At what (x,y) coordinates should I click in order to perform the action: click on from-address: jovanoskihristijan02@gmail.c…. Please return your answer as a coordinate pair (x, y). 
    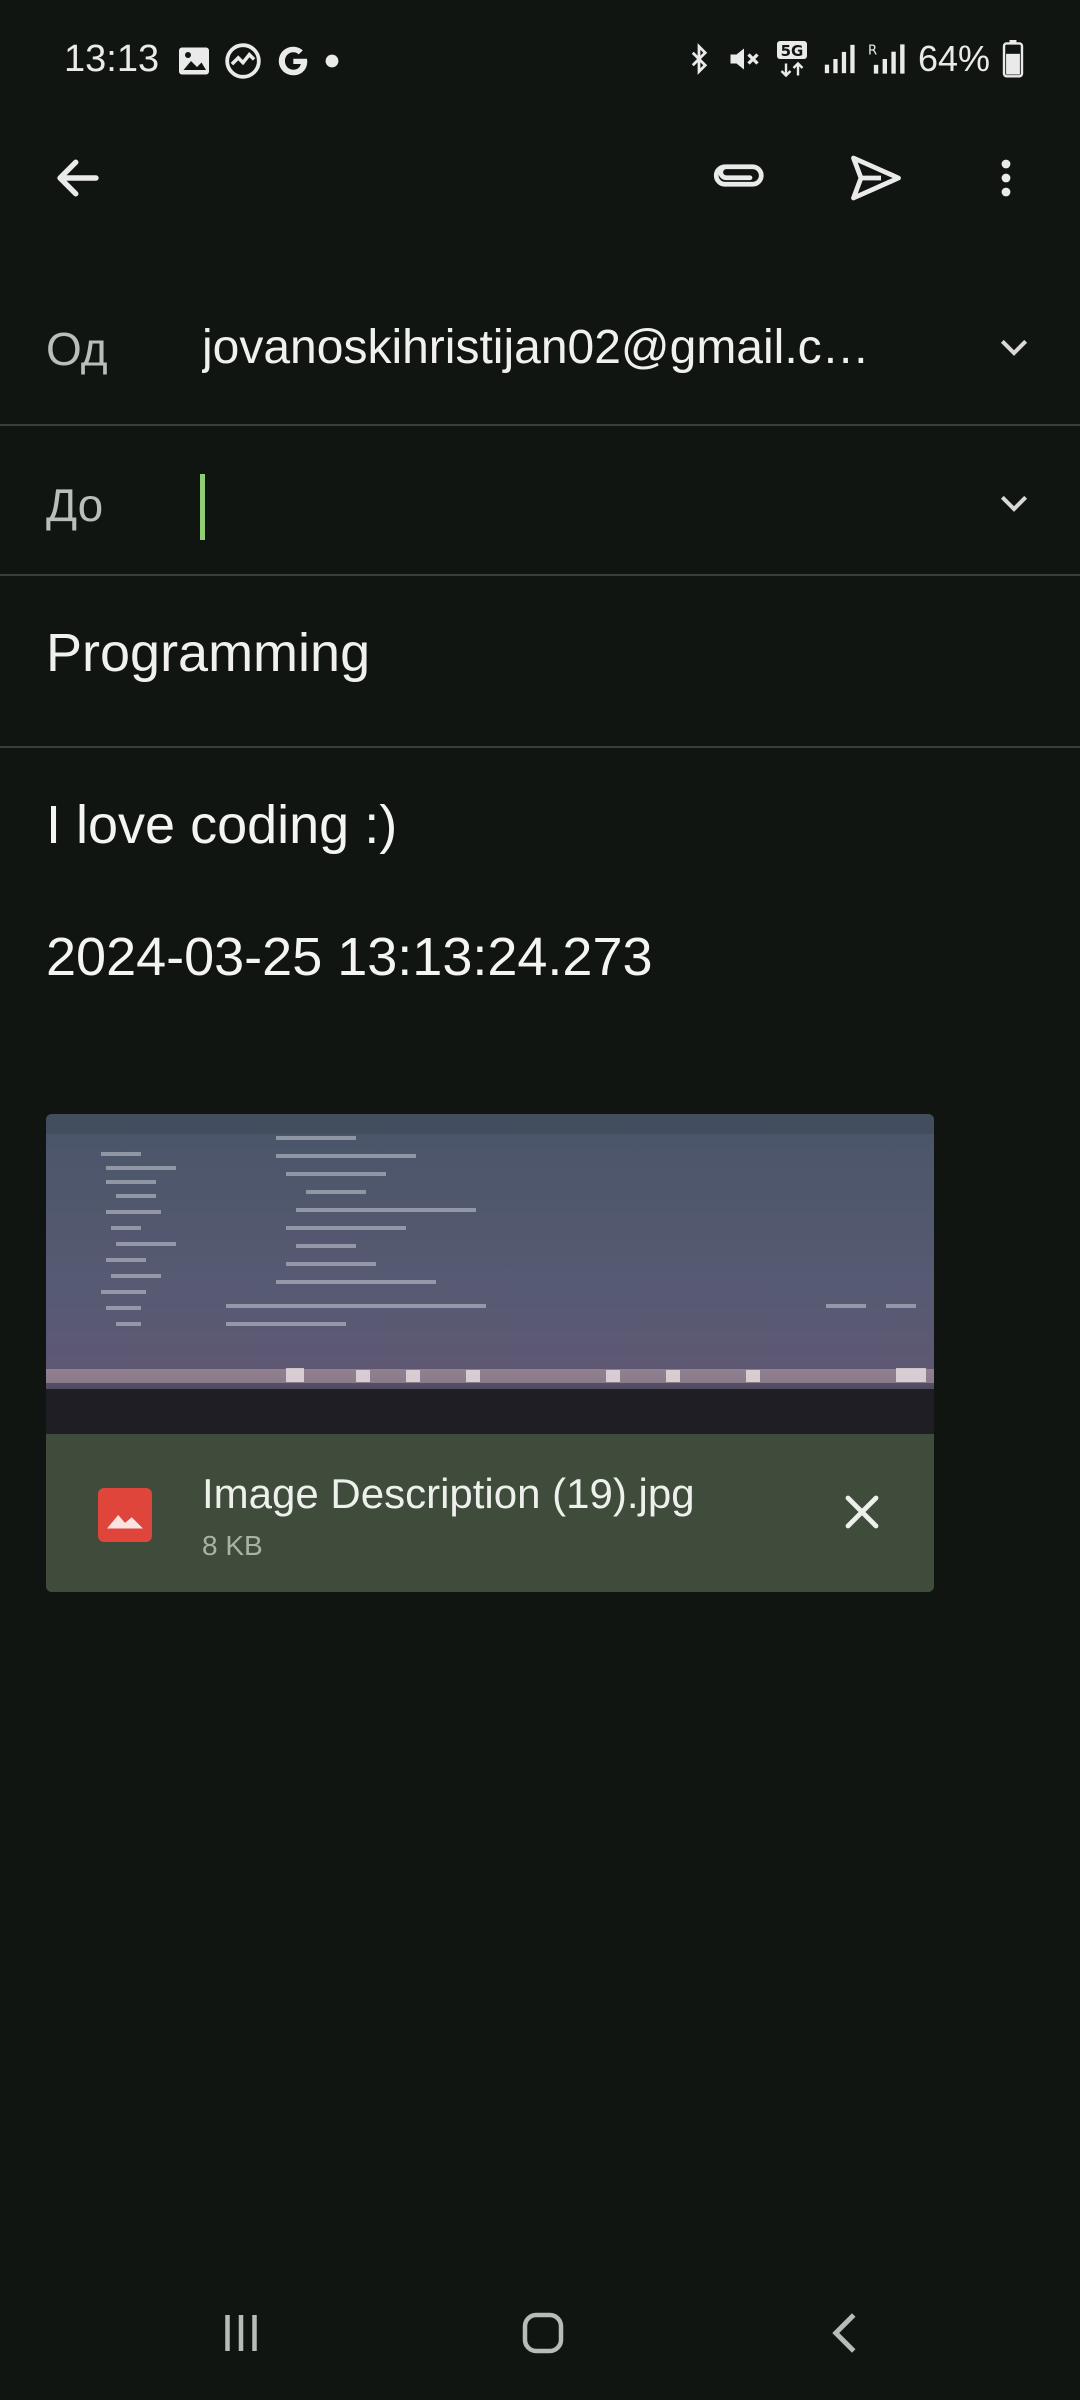
    Looking at the image, I should click on (552, 347).